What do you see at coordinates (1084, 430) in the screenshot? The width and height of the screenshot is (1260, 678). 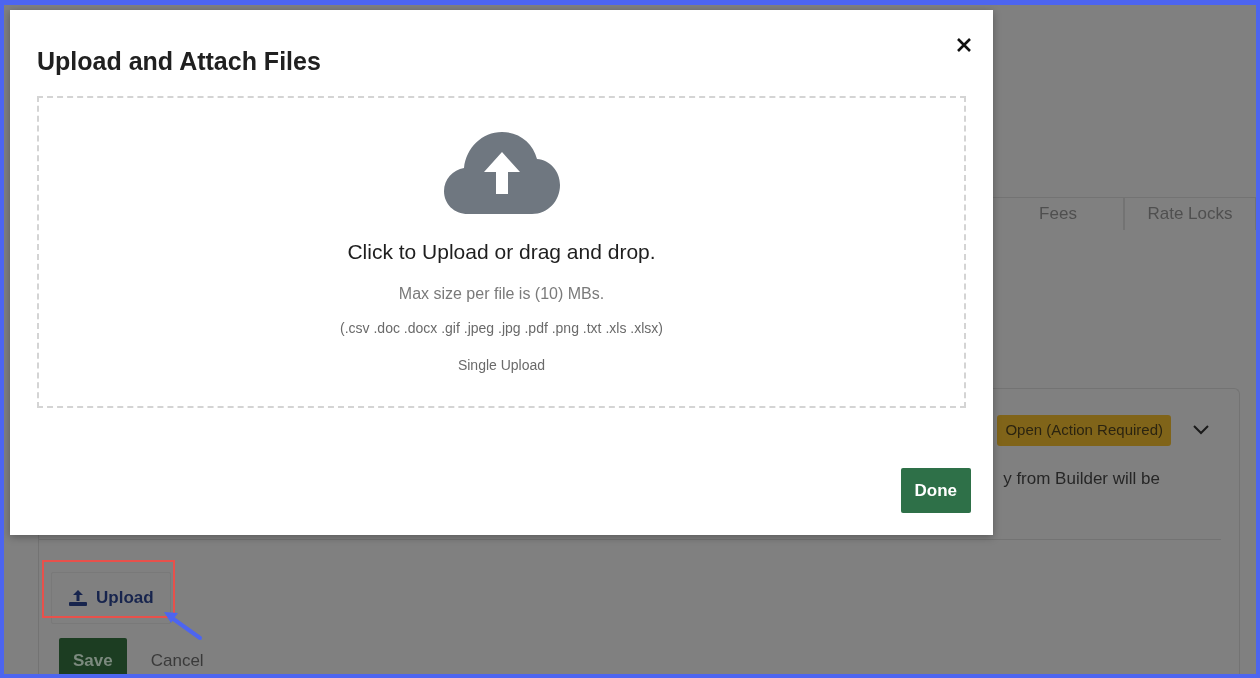 I see `status-badge: Open (Action Required)` at bounding box center [1084, 430].